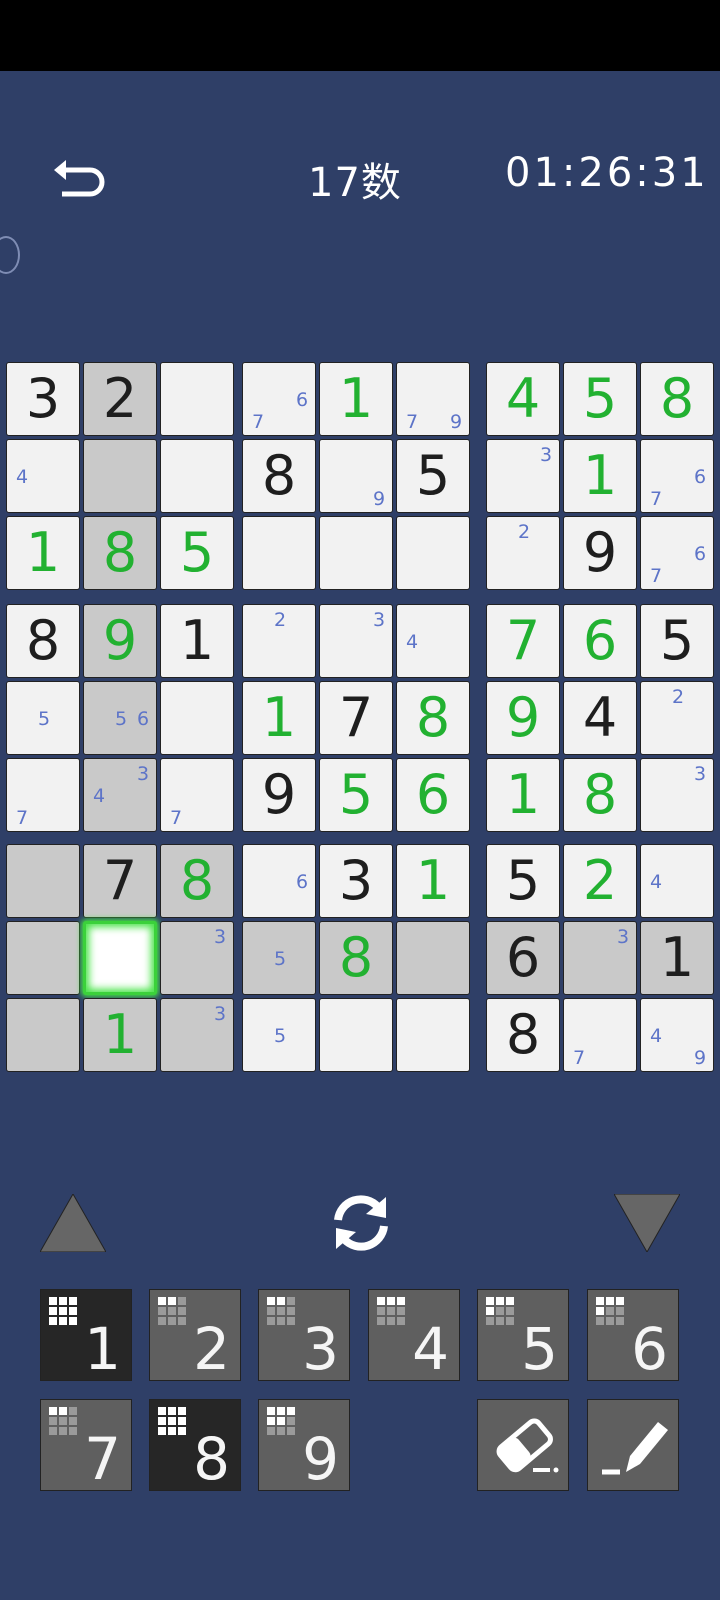 This screenshot has width=720, height=1600. Describe the element at coordinates (195, 1445) in the screenshot. I see `number-key: 8` at that location.